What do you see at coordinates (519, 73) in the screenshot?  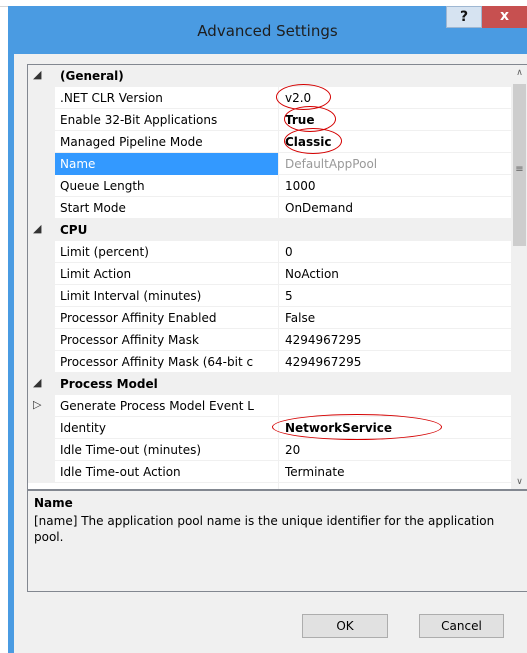 I see `scroll-up-arrow-icon: ∧` at bounding box center [519, 73].